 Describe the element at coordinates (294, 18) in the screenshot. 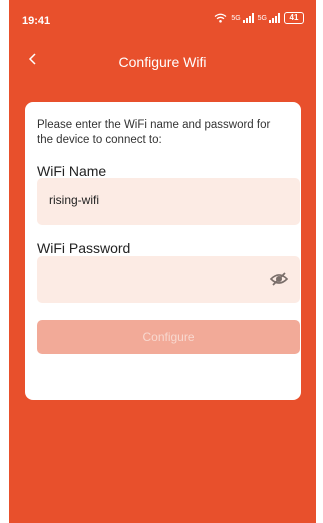

I see `battery-icon: 41` at that location.